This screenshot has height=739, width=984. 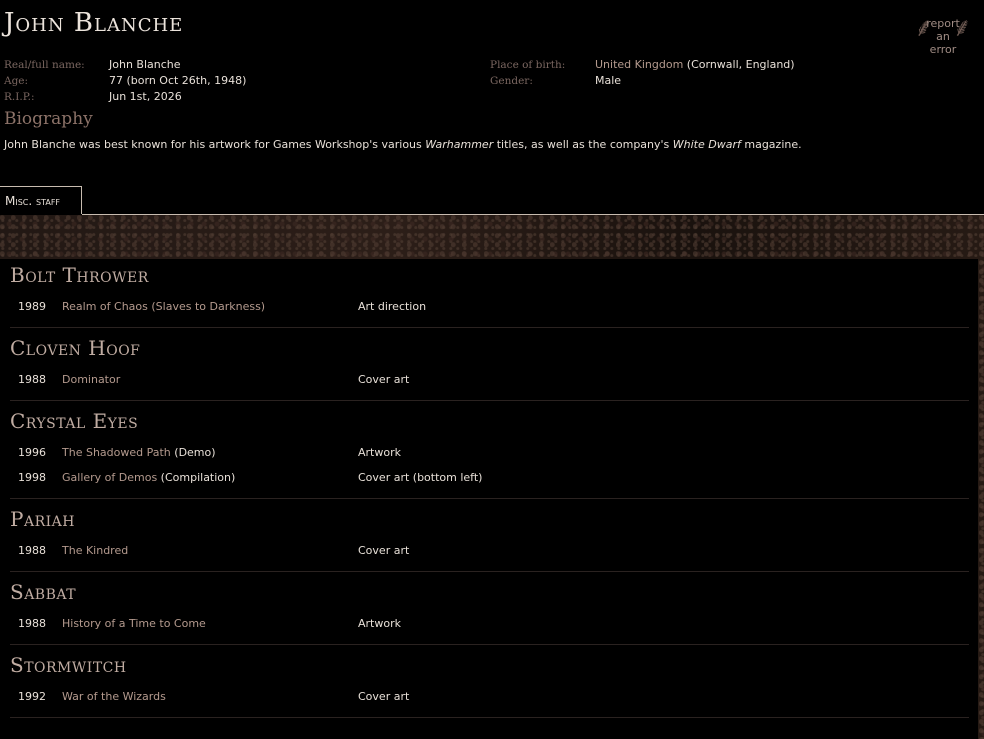 What do you see at coordinates (41, 200) in the screenshot?
I see `tab-misc-staff: Misc. staff` at bounding box center [41, 200].